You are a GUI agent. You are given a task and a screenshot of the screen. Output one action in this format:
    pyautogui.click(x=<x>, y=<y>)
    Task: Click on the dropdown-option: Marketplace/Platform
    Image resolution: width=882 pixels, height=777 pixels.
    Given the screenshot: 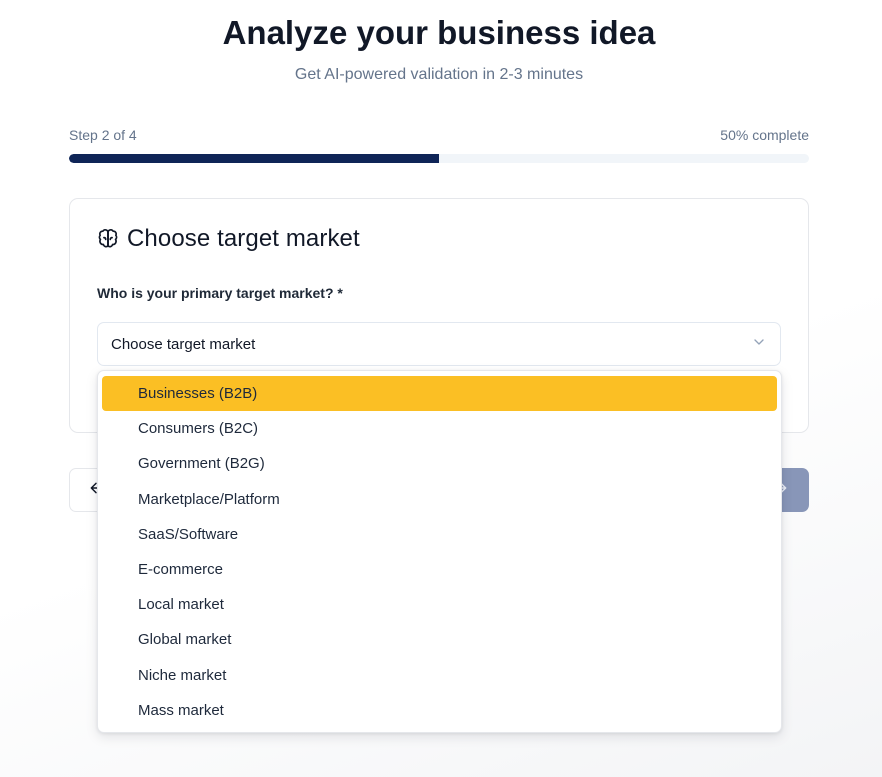 What is the action you would take?
    pyautogui.click(x=439, y=499)
    